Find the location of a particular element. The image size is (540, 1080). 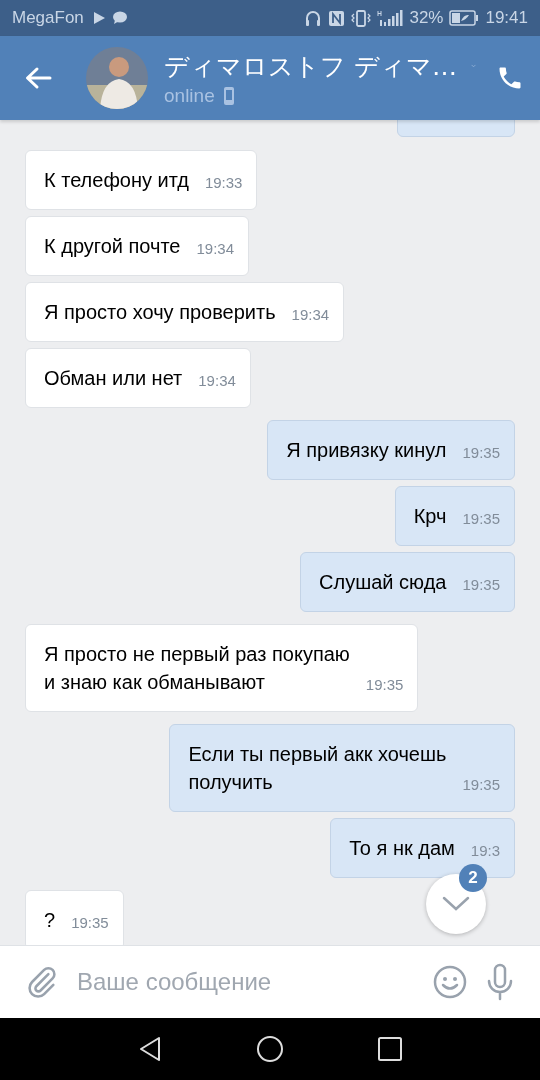

message-bubble: К телефону итд 19:33 is located at coordinates (141, 180).